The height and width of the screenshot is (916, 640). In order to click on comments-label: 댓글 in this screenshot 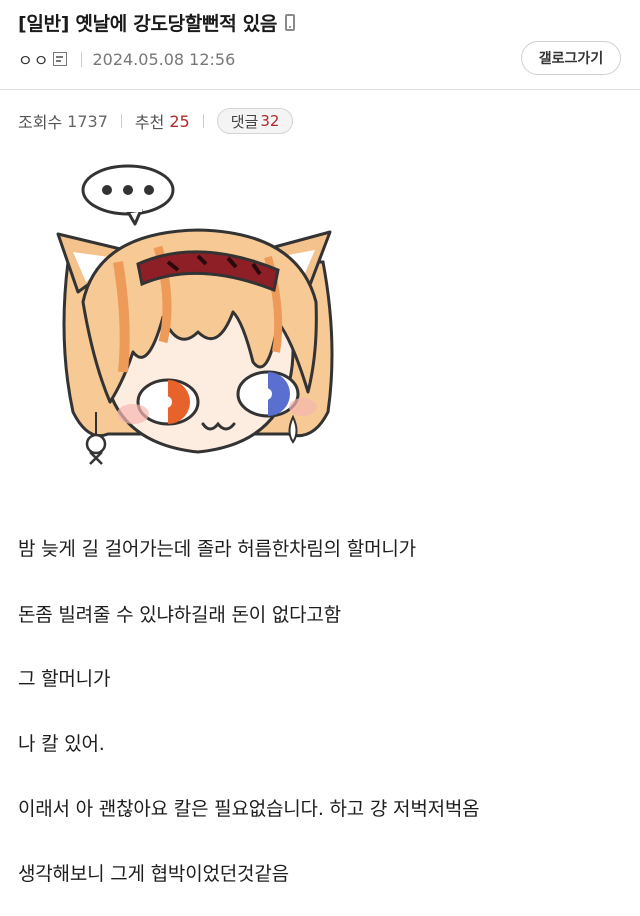, I will do `click(244, 121)`.